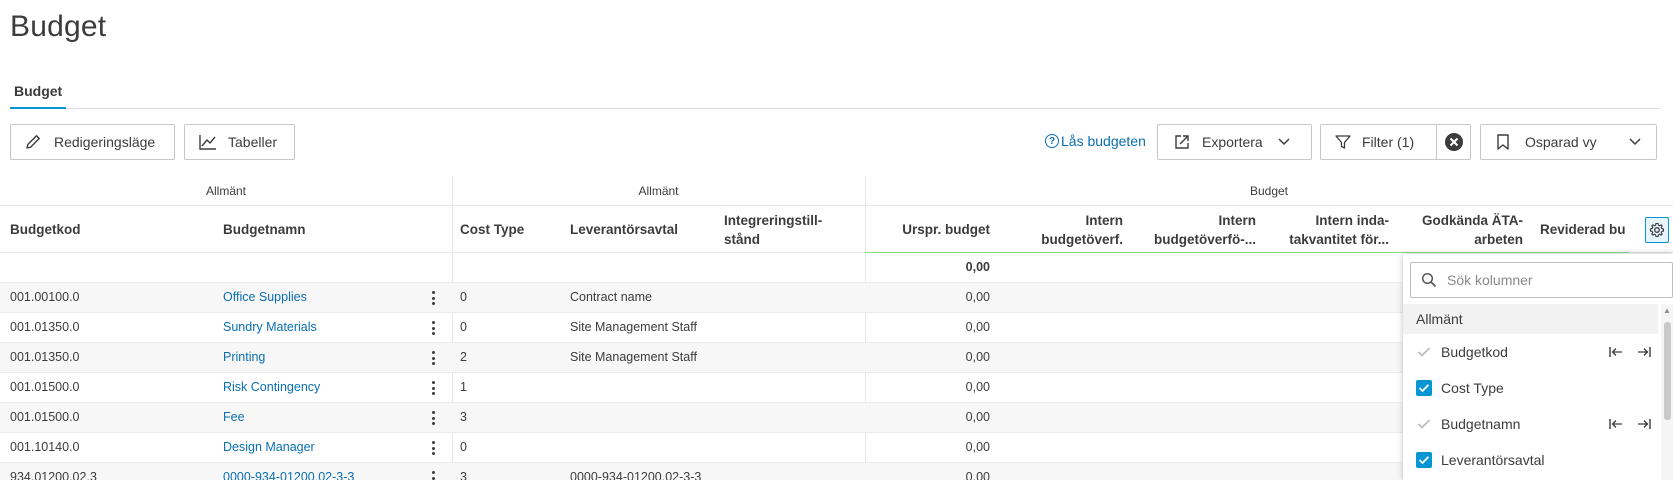  Describe the element at coordinates (1530, 319) in the screenshot. I see `picker-section-allmant: Allmänt` at that location.